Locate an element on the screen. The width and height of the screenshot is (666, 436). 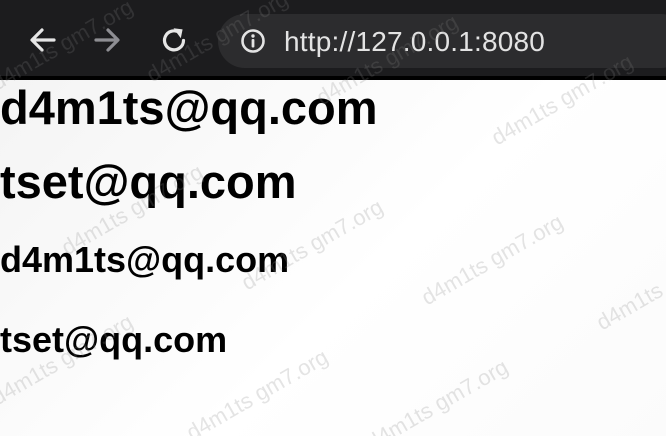
url-text: http://127.0.0.1:8080 is located at coordinates (414, 42).